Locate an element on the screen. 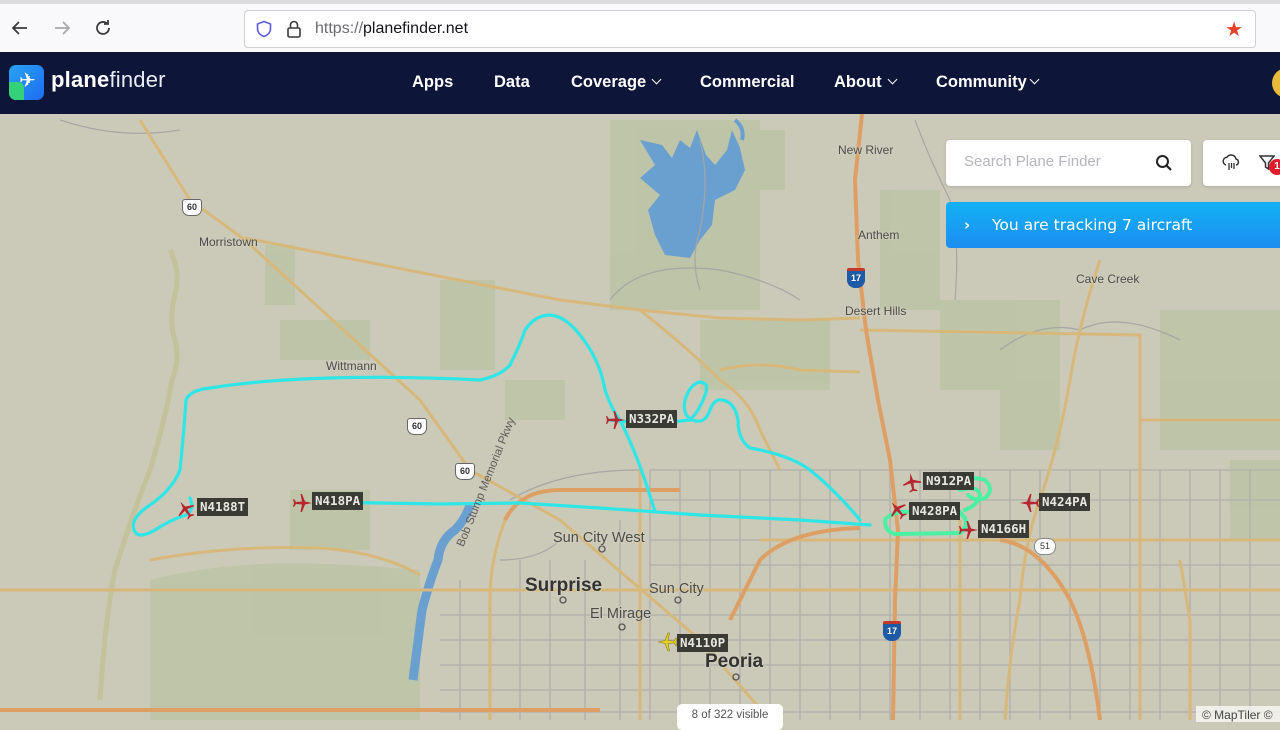 The width and height of the screenshot is (1280, 730). planefinder-logo-text: planefinder is located at coordinates (108, 80).